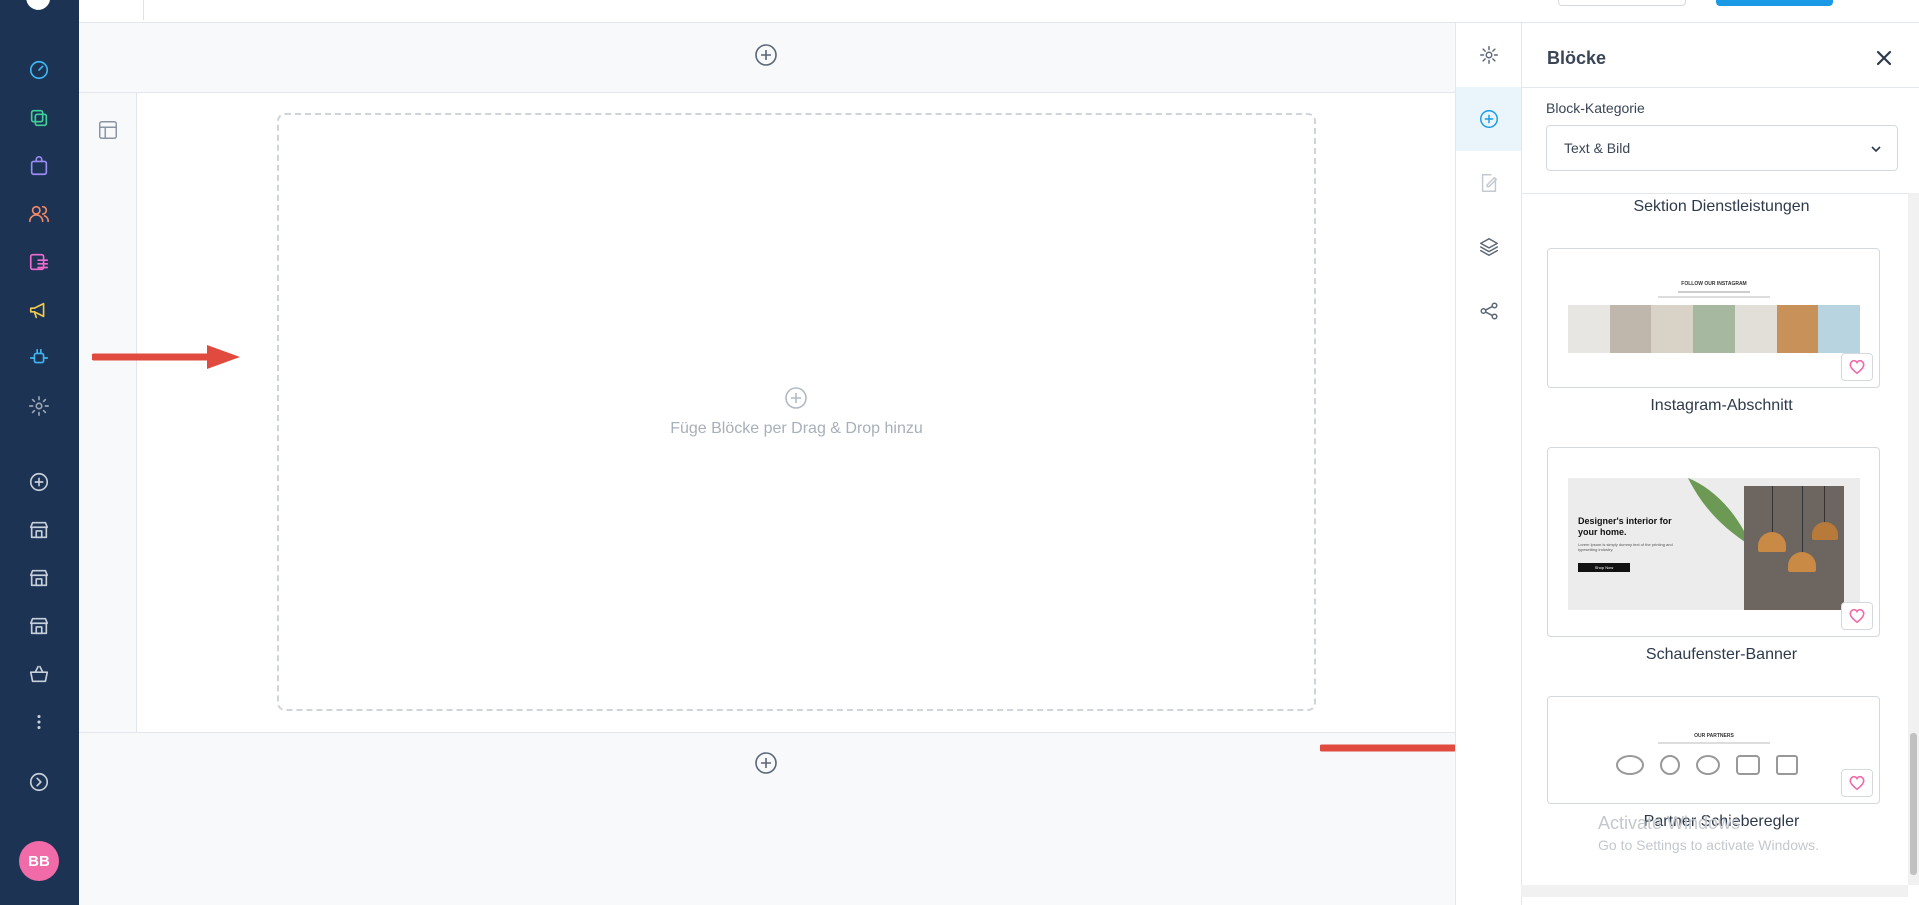  Describe the element at coordinates (1597, 148) in the screenshot. I see `category-selected-value: Text & Bild` at that location.